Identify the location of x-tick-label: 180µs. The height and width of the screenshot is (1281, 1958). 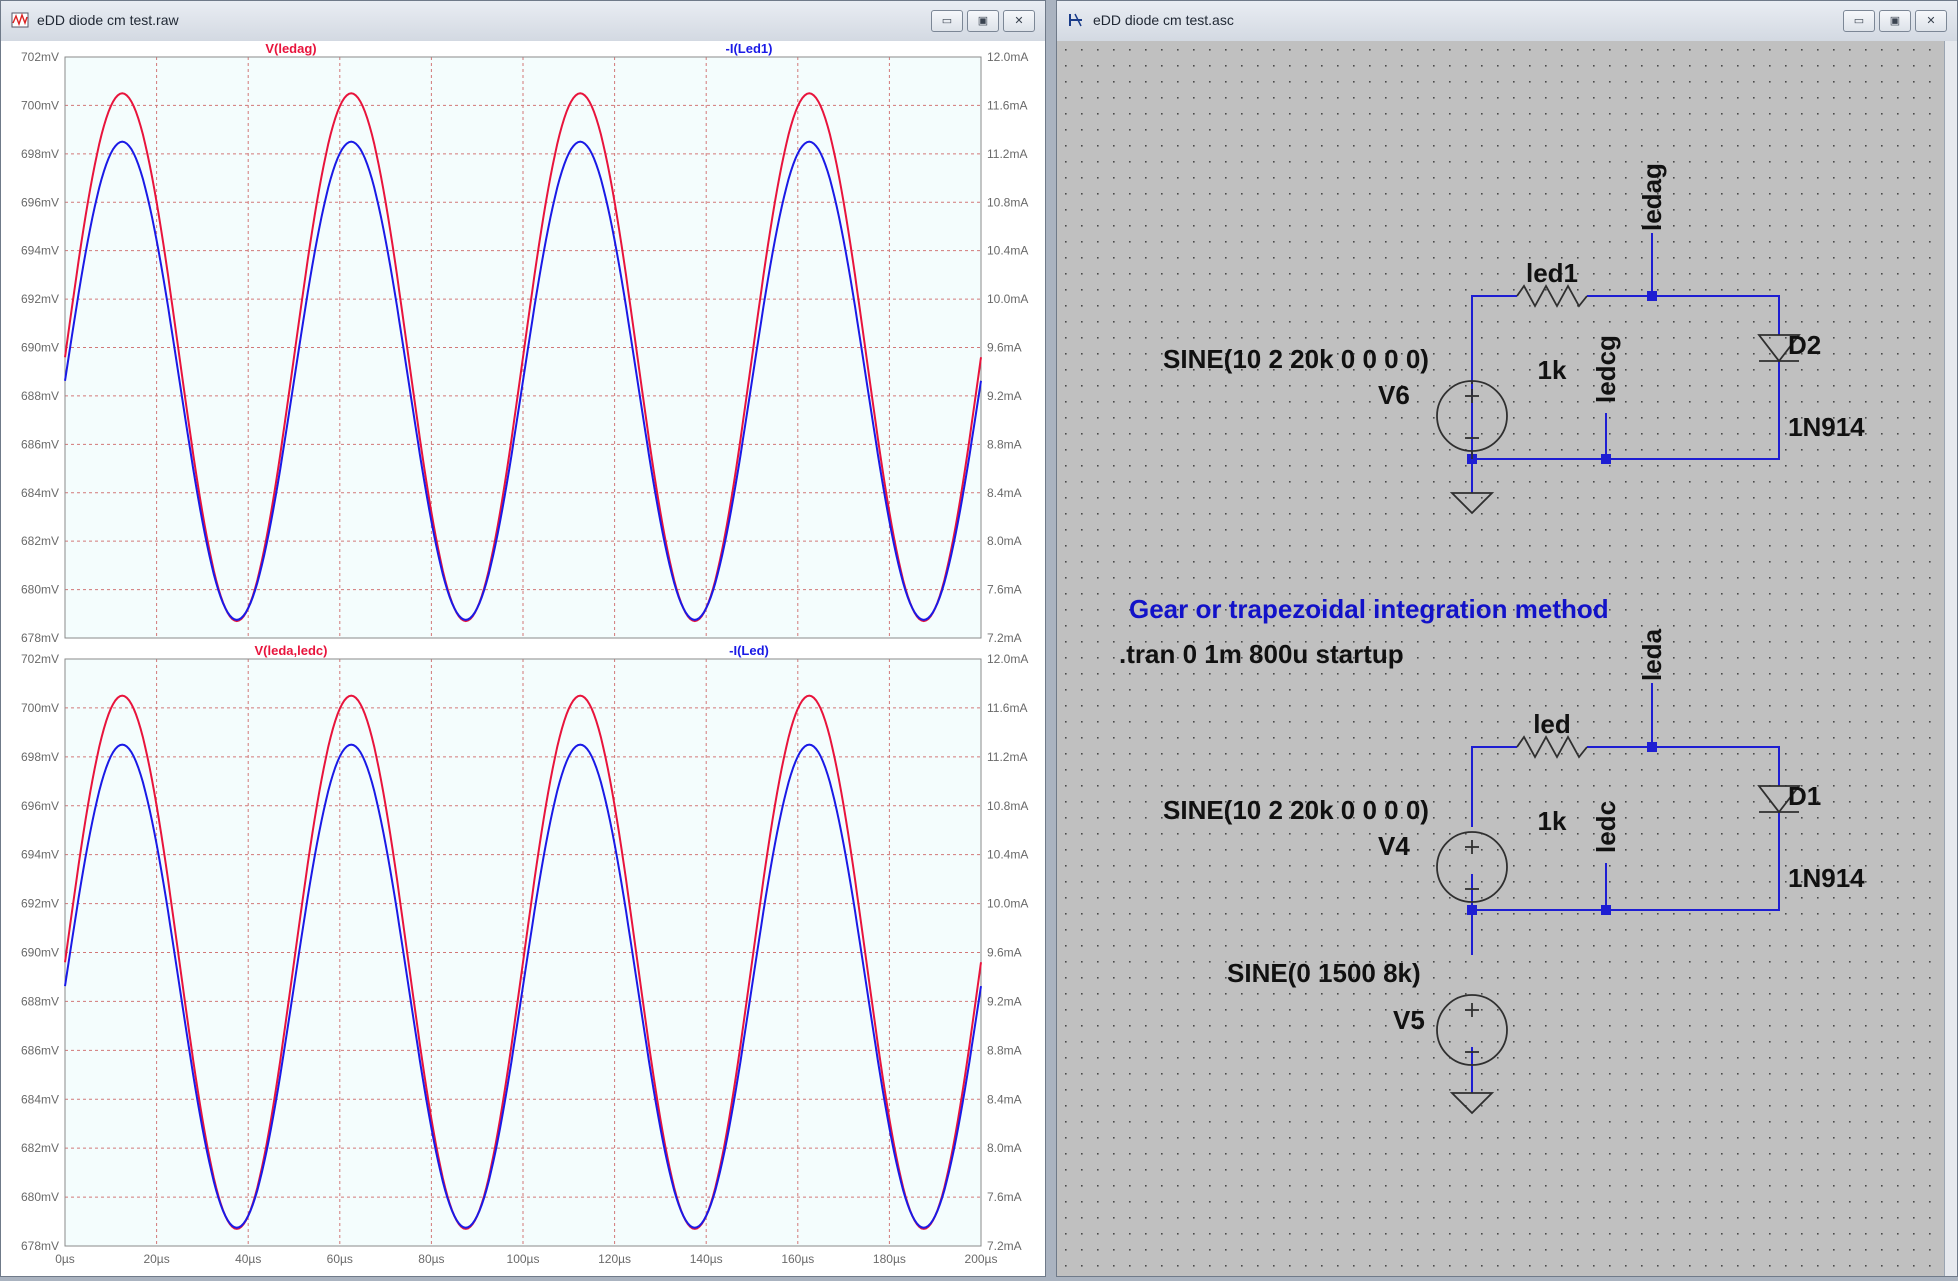
(889, 1259).